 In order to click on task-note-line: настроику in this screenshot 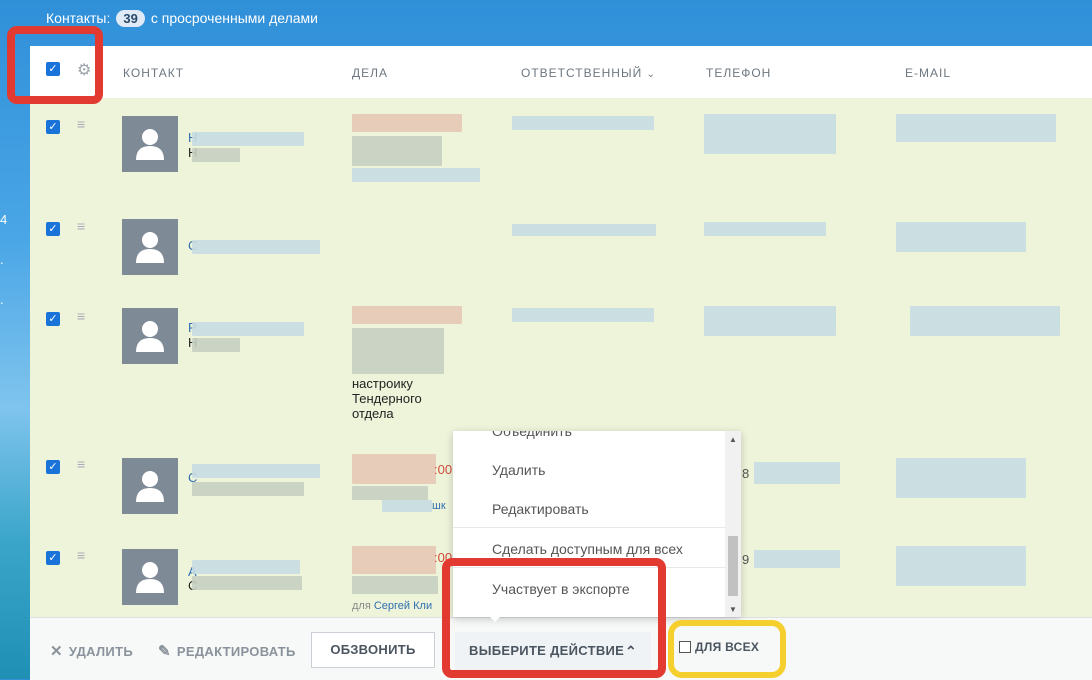, I will do `click(382, 383)`.